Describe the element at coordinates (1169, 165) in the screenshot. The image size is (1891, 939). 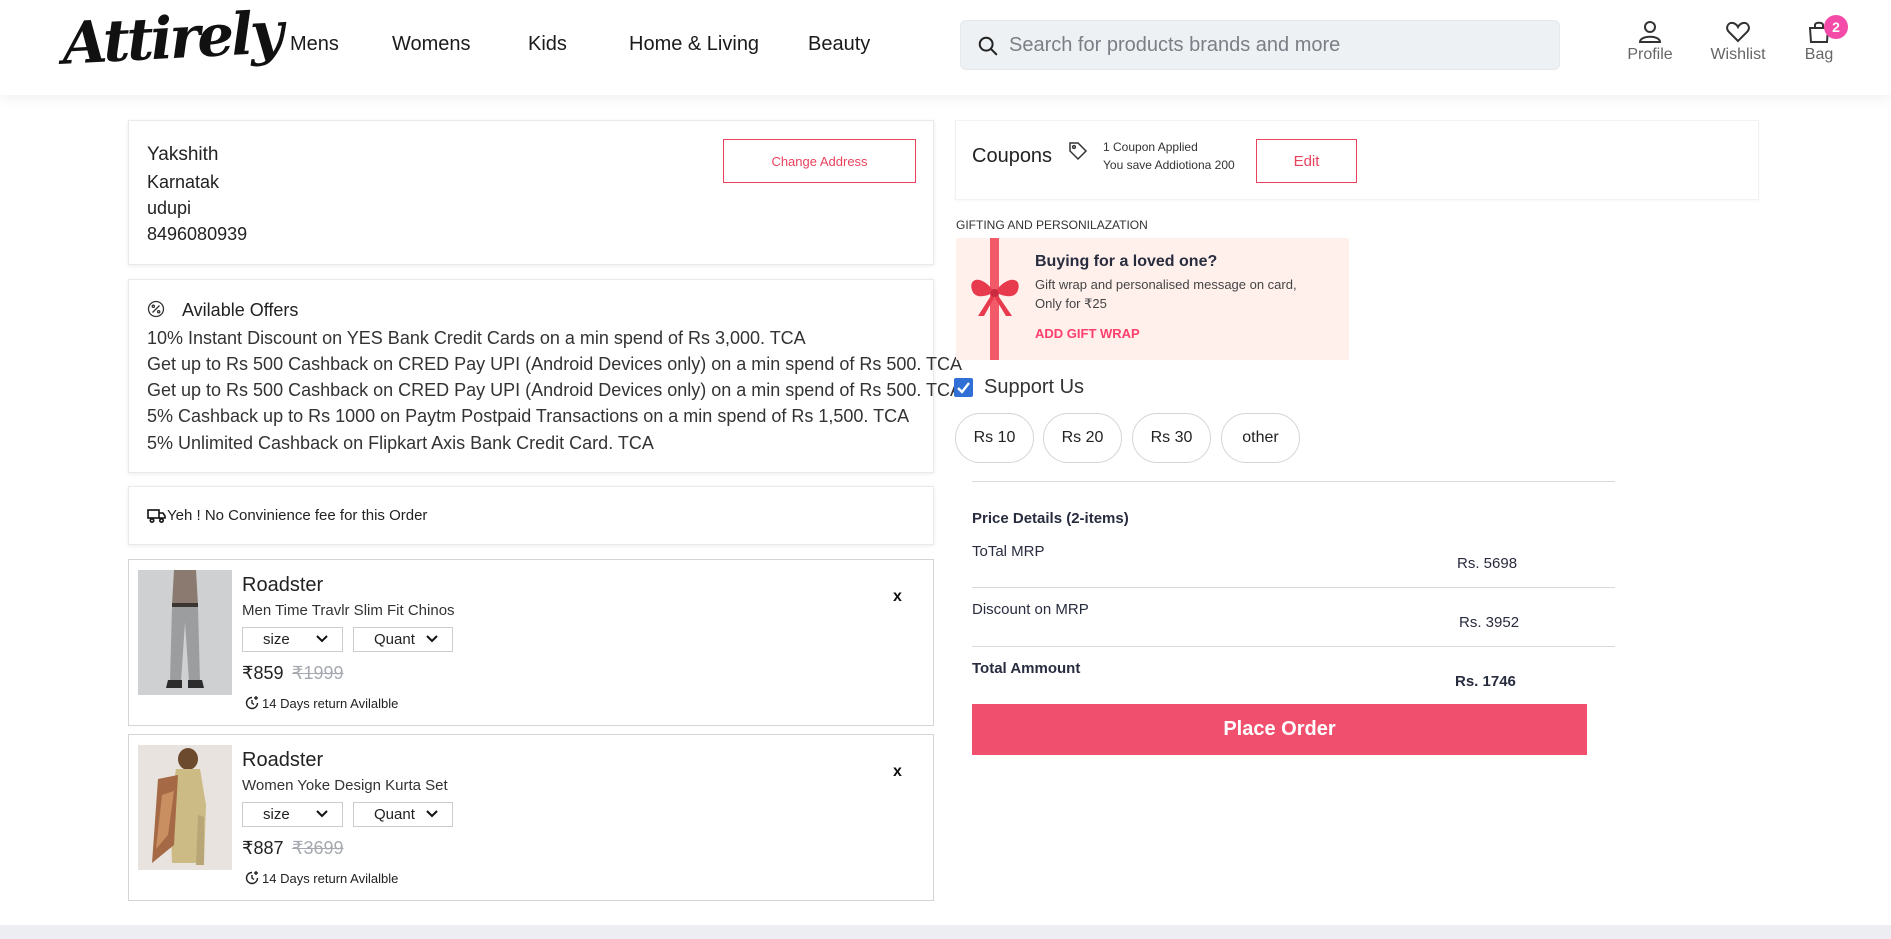
I see `coupons-savings: You save Addiotiona 200` at that location.